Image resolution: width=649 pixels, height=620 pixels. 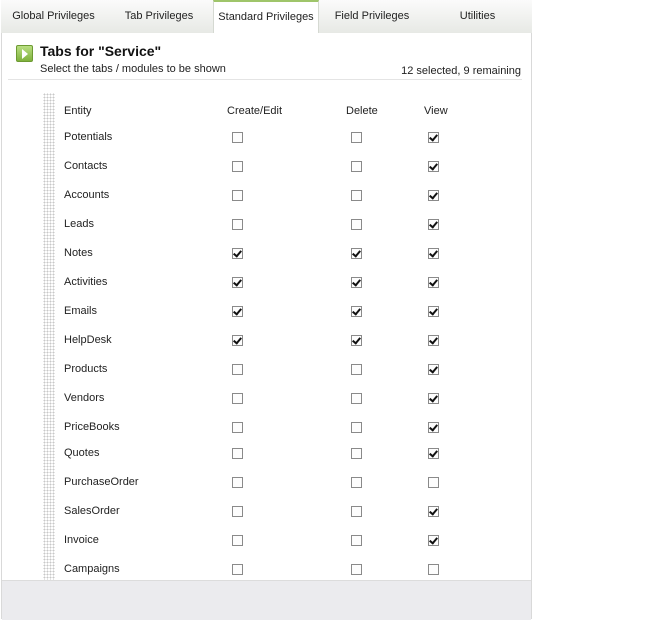 What do you see at coordinates (101, 51) in the screenshot?
I see `page-title: Tabs for "Service"` at bounding box center [101, 51].